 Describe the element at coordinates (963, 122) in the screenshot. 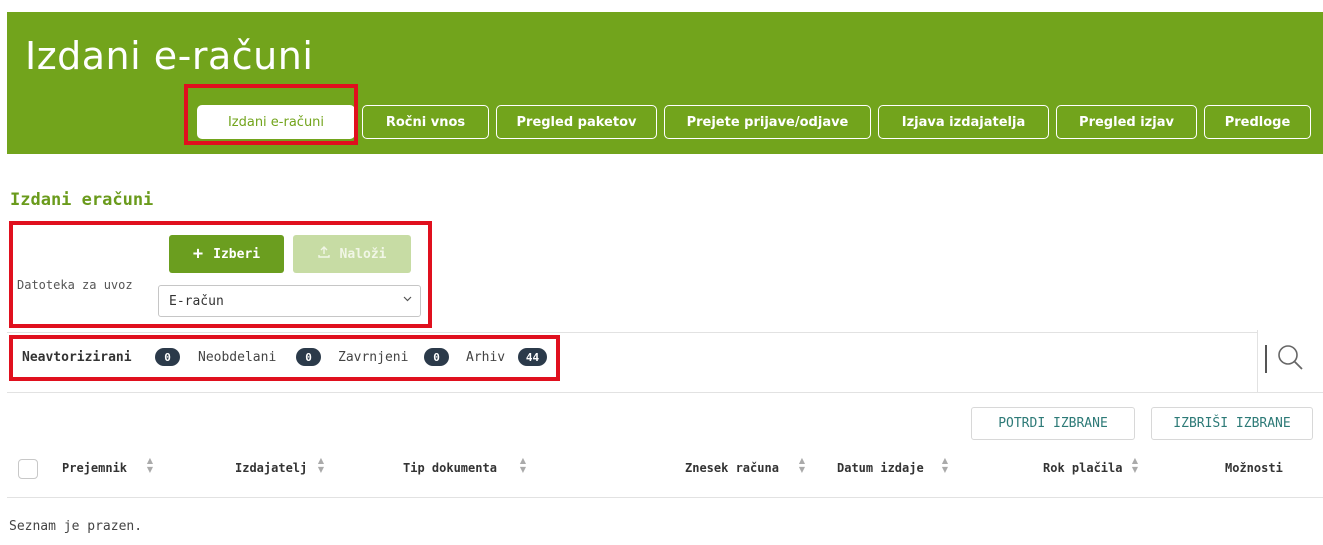

I see `tab-izjava-izdajatelja: Izjava izdajatelja` at that location.